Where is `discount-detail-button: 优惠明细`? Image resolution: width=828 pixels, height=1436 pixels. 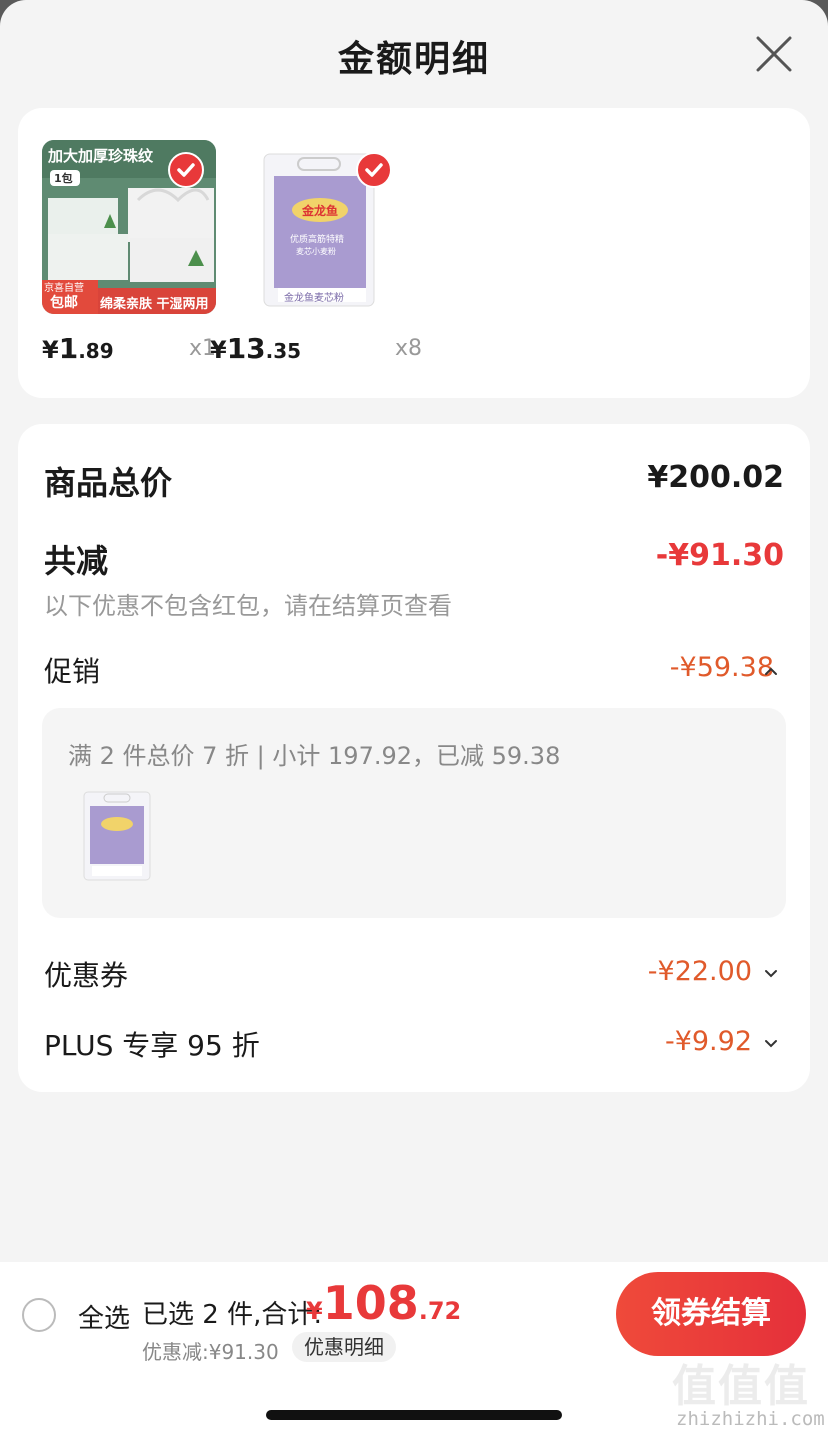
discount-detail-button: 优惠明细 is located at coordinates (344, 1347).